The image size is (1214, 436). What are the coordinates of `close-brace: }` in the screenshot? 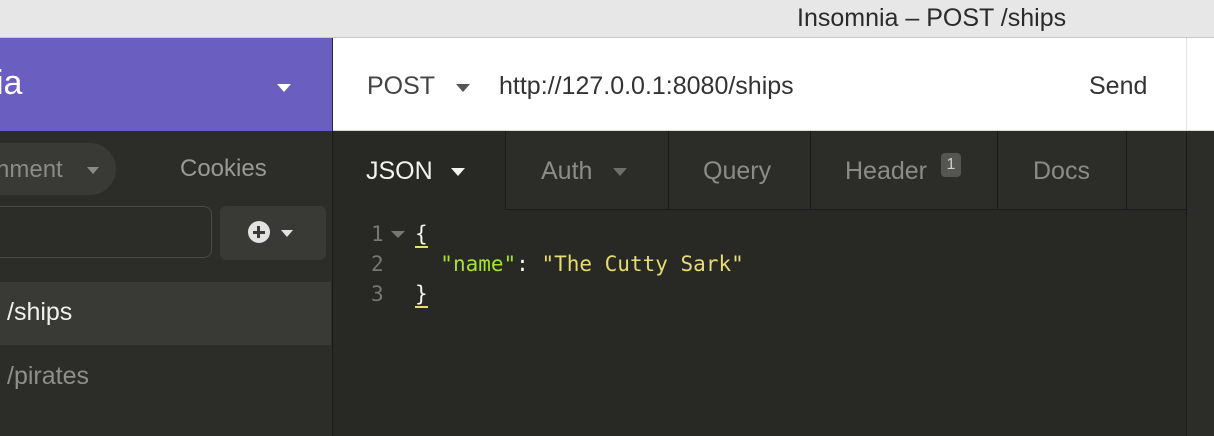 It's located at (421, 295).